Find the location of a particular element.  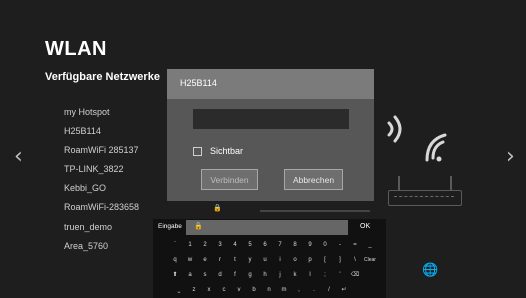

keyboard-key: q is located at coordinates (175, 260).